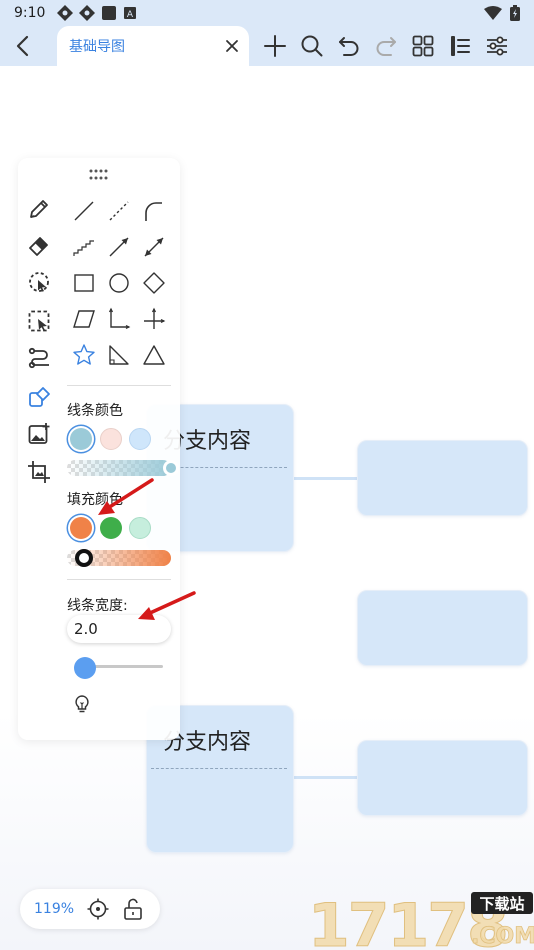 Image resolution: width=534 pixels, height=950 pixels. What do you see at coordinates (119, 283) in the screenshot?
I see `circle-icon` at bounding box center [119, 283].